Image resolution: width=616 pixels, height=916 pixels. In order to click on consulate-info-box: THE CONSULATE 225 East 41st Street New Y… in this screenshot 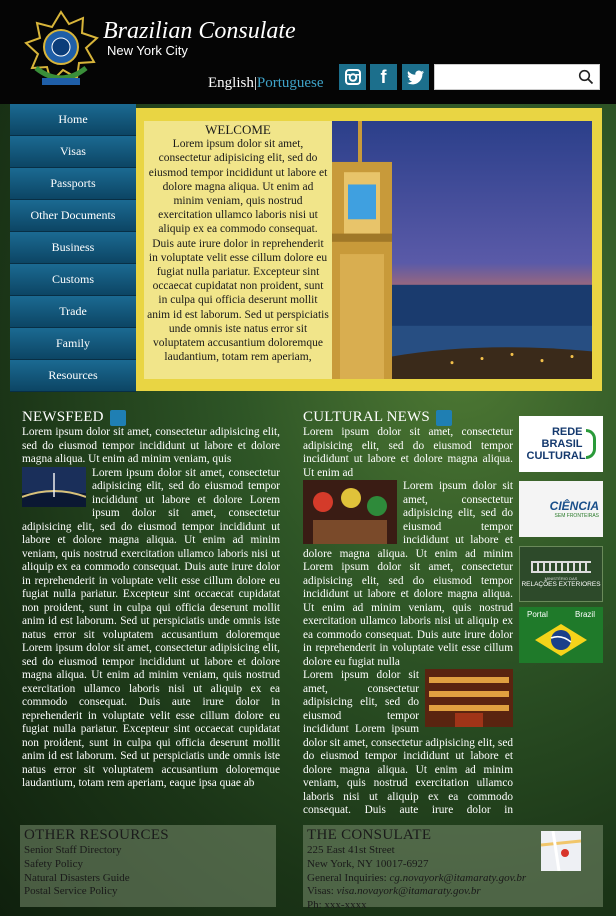, I will do `click(453, 868)`.